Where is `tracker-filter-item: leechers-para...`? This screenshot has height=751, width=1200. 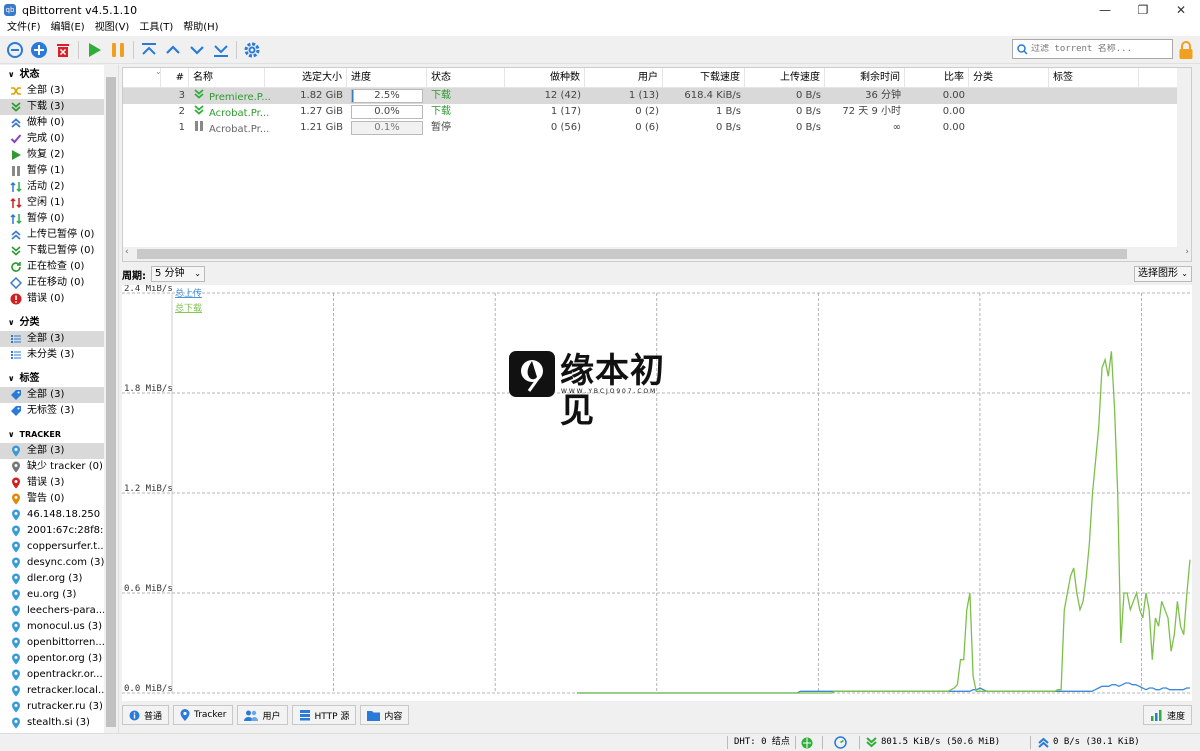 tracker-filter-item: leechers-para... is located at coordinates (52, 611).